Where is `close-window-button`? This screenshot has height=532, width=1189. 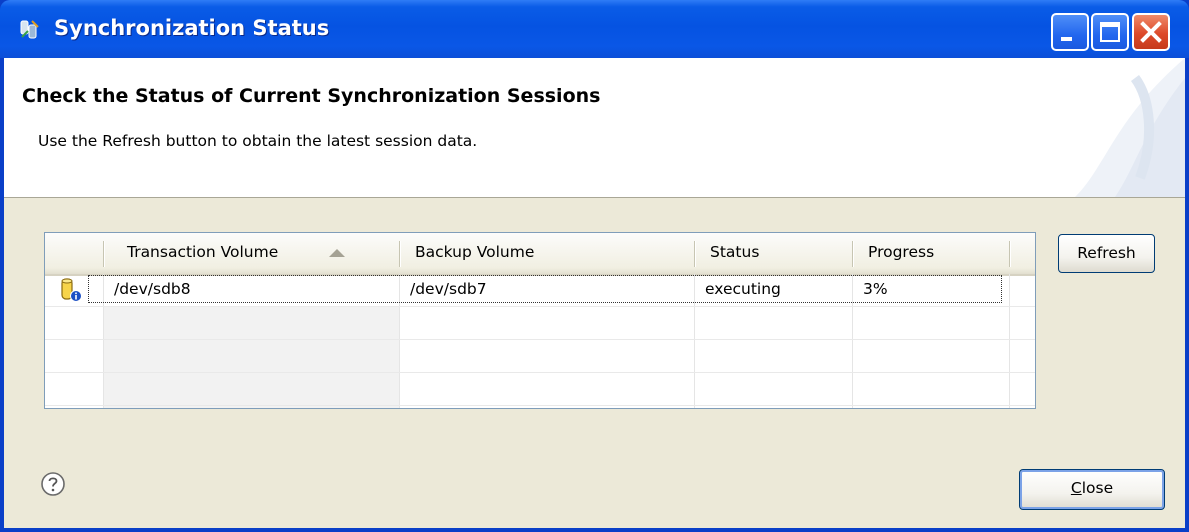 close-window-button is located at coordinates (1151, 32).